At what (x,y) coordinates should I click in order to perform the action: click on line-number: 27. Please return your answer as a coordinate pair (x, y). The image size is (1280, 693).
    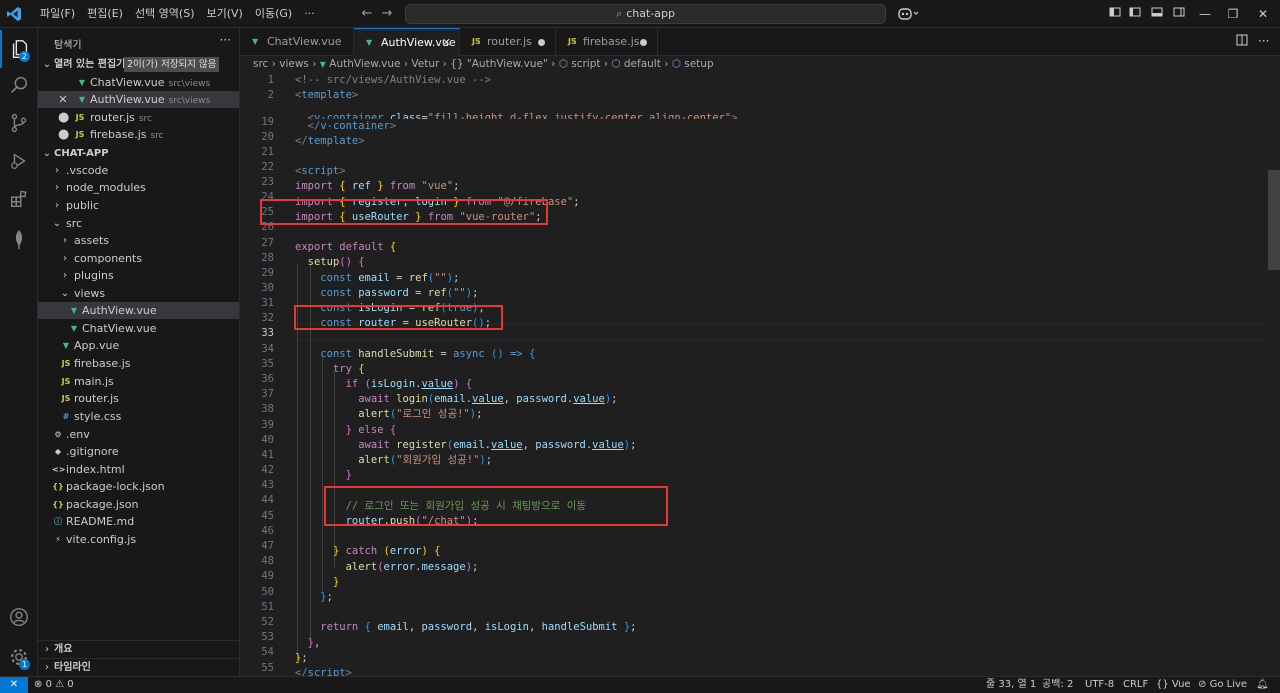
    Looking at the image, I should click on (267, 243).